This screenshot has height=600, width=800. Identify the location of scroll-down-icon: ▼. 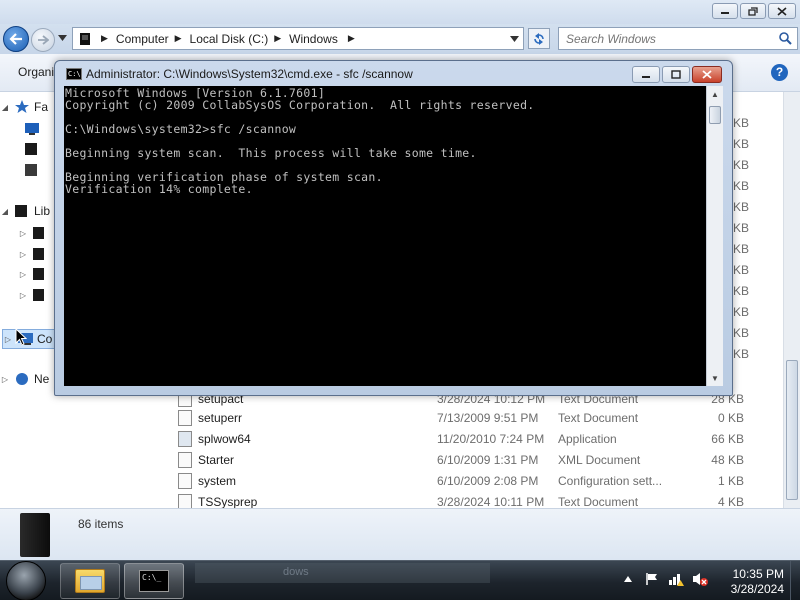
(715, 378).